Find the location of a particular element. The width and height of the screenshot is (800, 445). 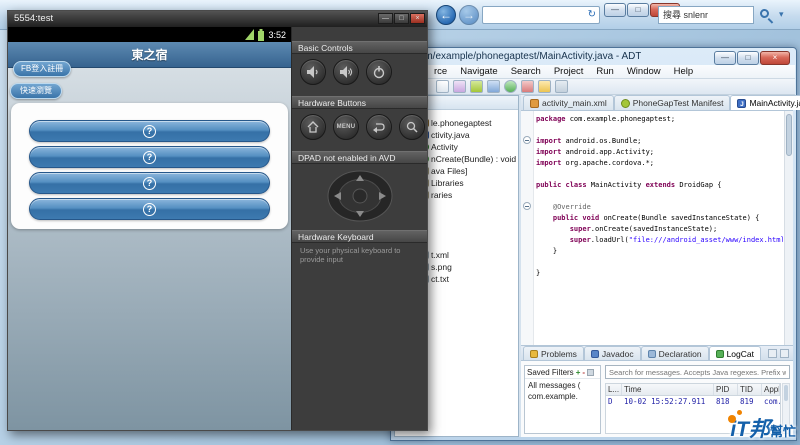

menu-search: Search is located at coordinates (526, 71).